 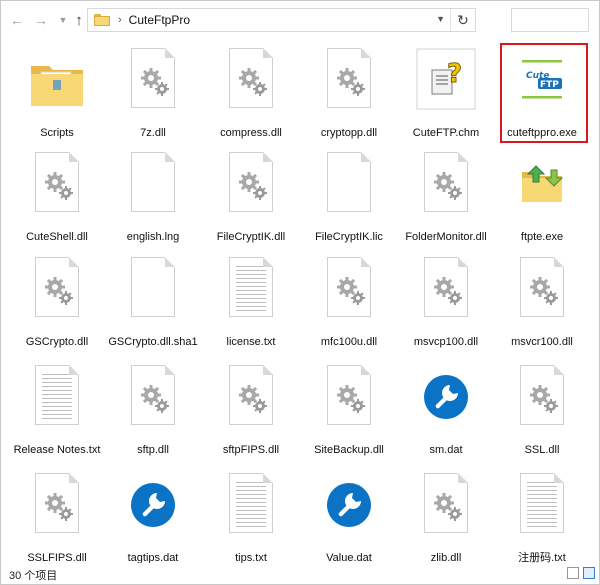 I want to click on file-item: license.txt, so click(x=251, y=304).